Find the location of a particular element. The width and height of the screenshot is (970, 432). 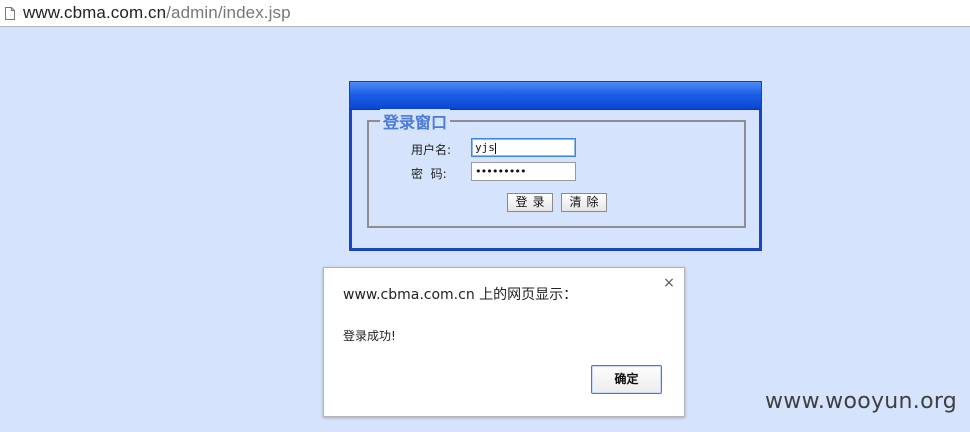

url-path: /admin/index.jsp is located at coordinates (228, 12).